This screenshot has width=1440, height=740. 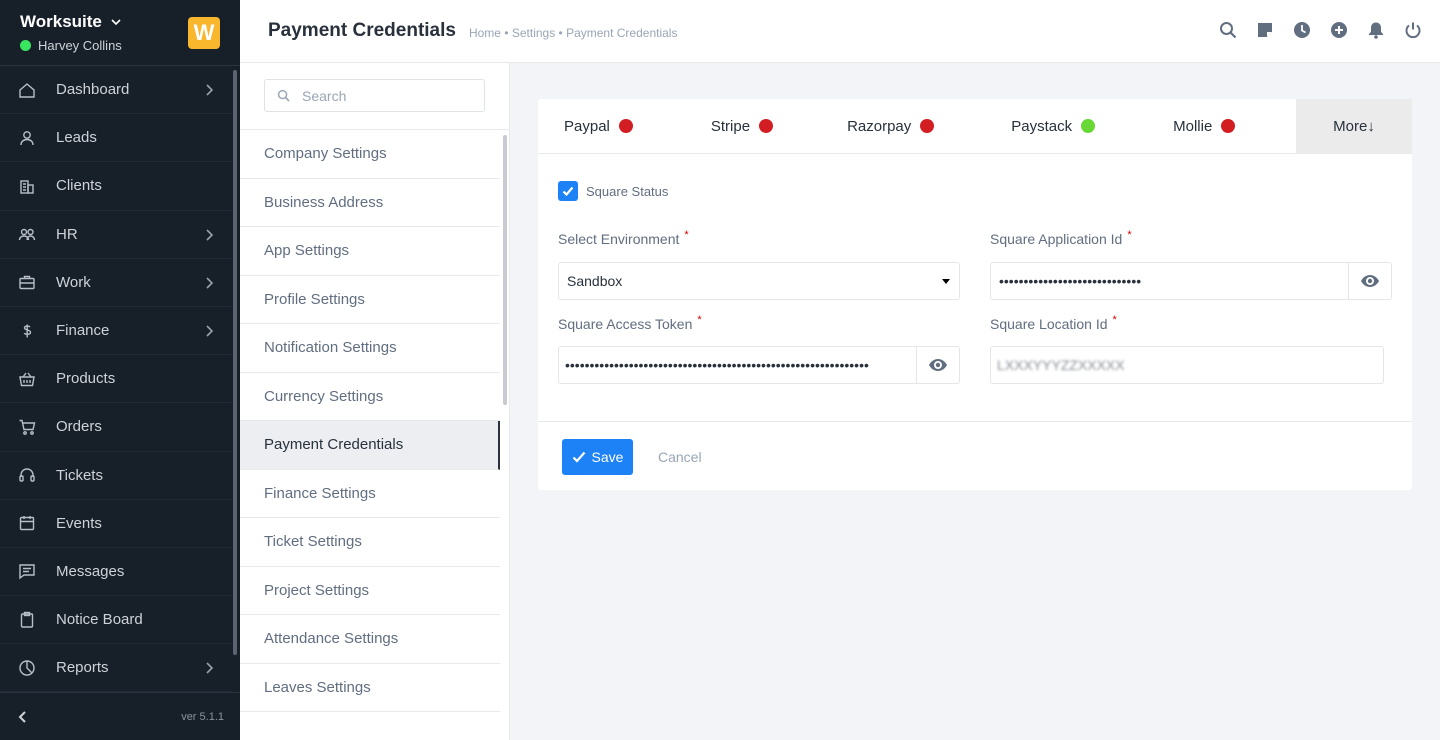 What do you see at coordinates (116, 186) in the screenshot?
I see `sidebar-item-clients: Clients` at bounding box center [116, 186].